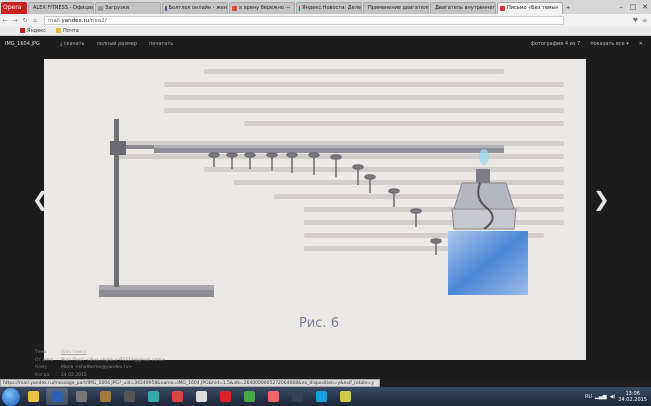 The width and height of the screenshot is (651, 406). Describe the element at coordinates (11, 396) in the screenshot. I see `start-button` at that location.